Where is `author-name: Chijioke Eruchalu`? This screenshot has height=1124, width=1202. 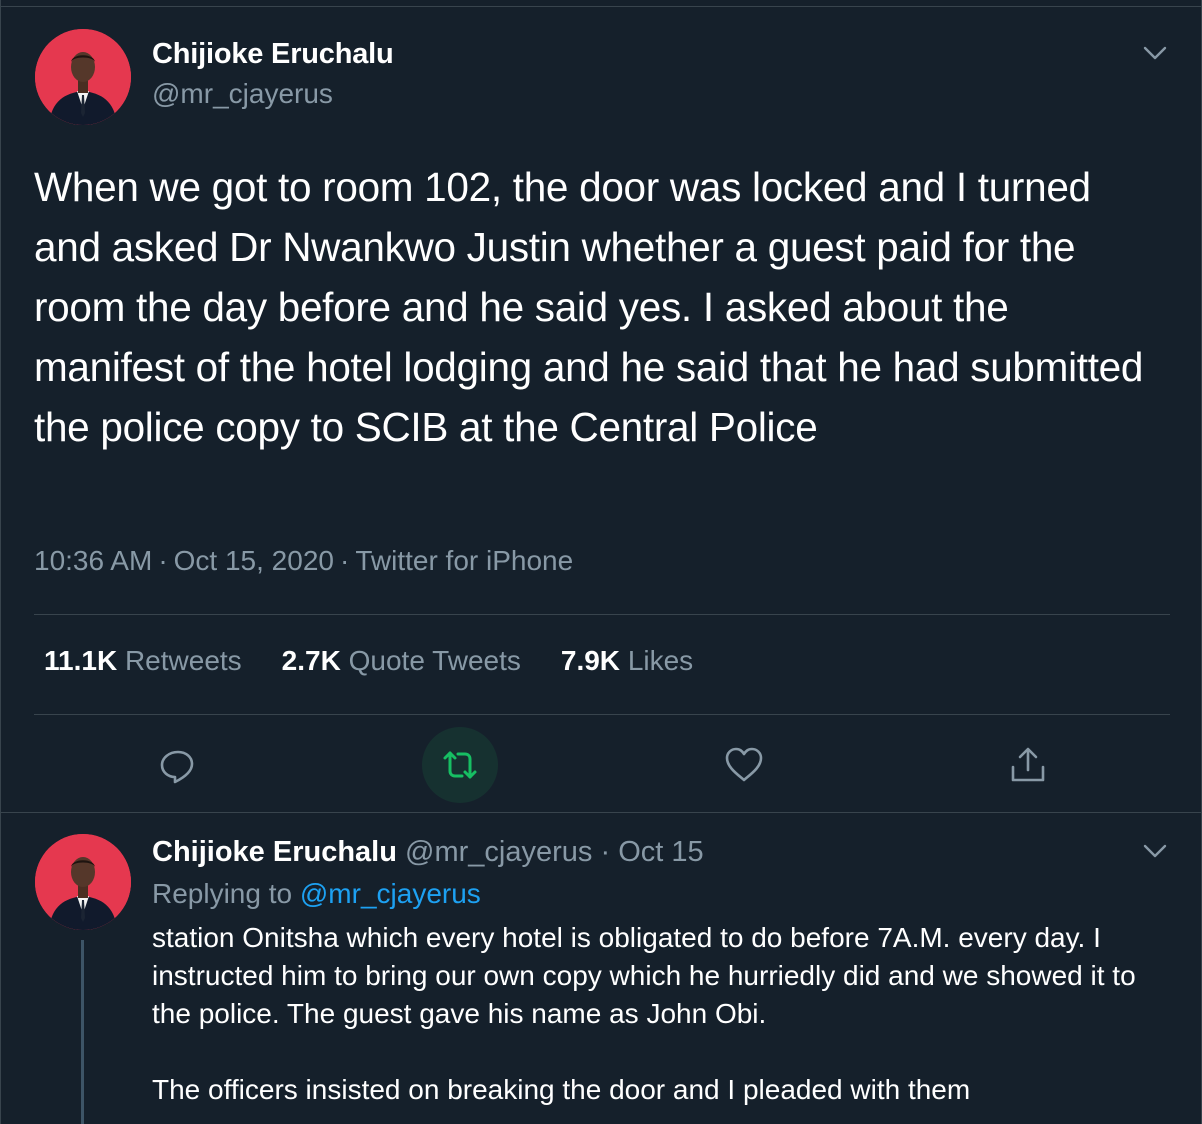 author-name: Chijioke Eruchalu is located at coordinates (273, 54).